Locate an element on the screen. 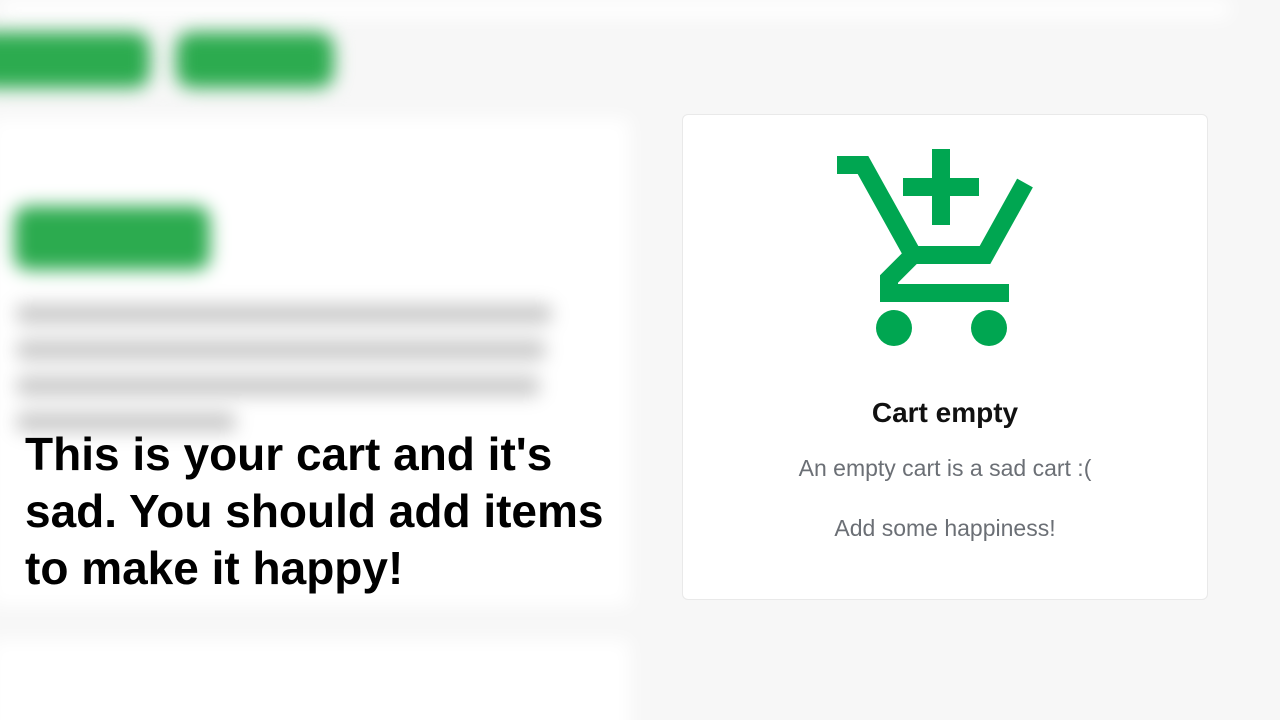  header-bar is located at coordinates (615, 9).